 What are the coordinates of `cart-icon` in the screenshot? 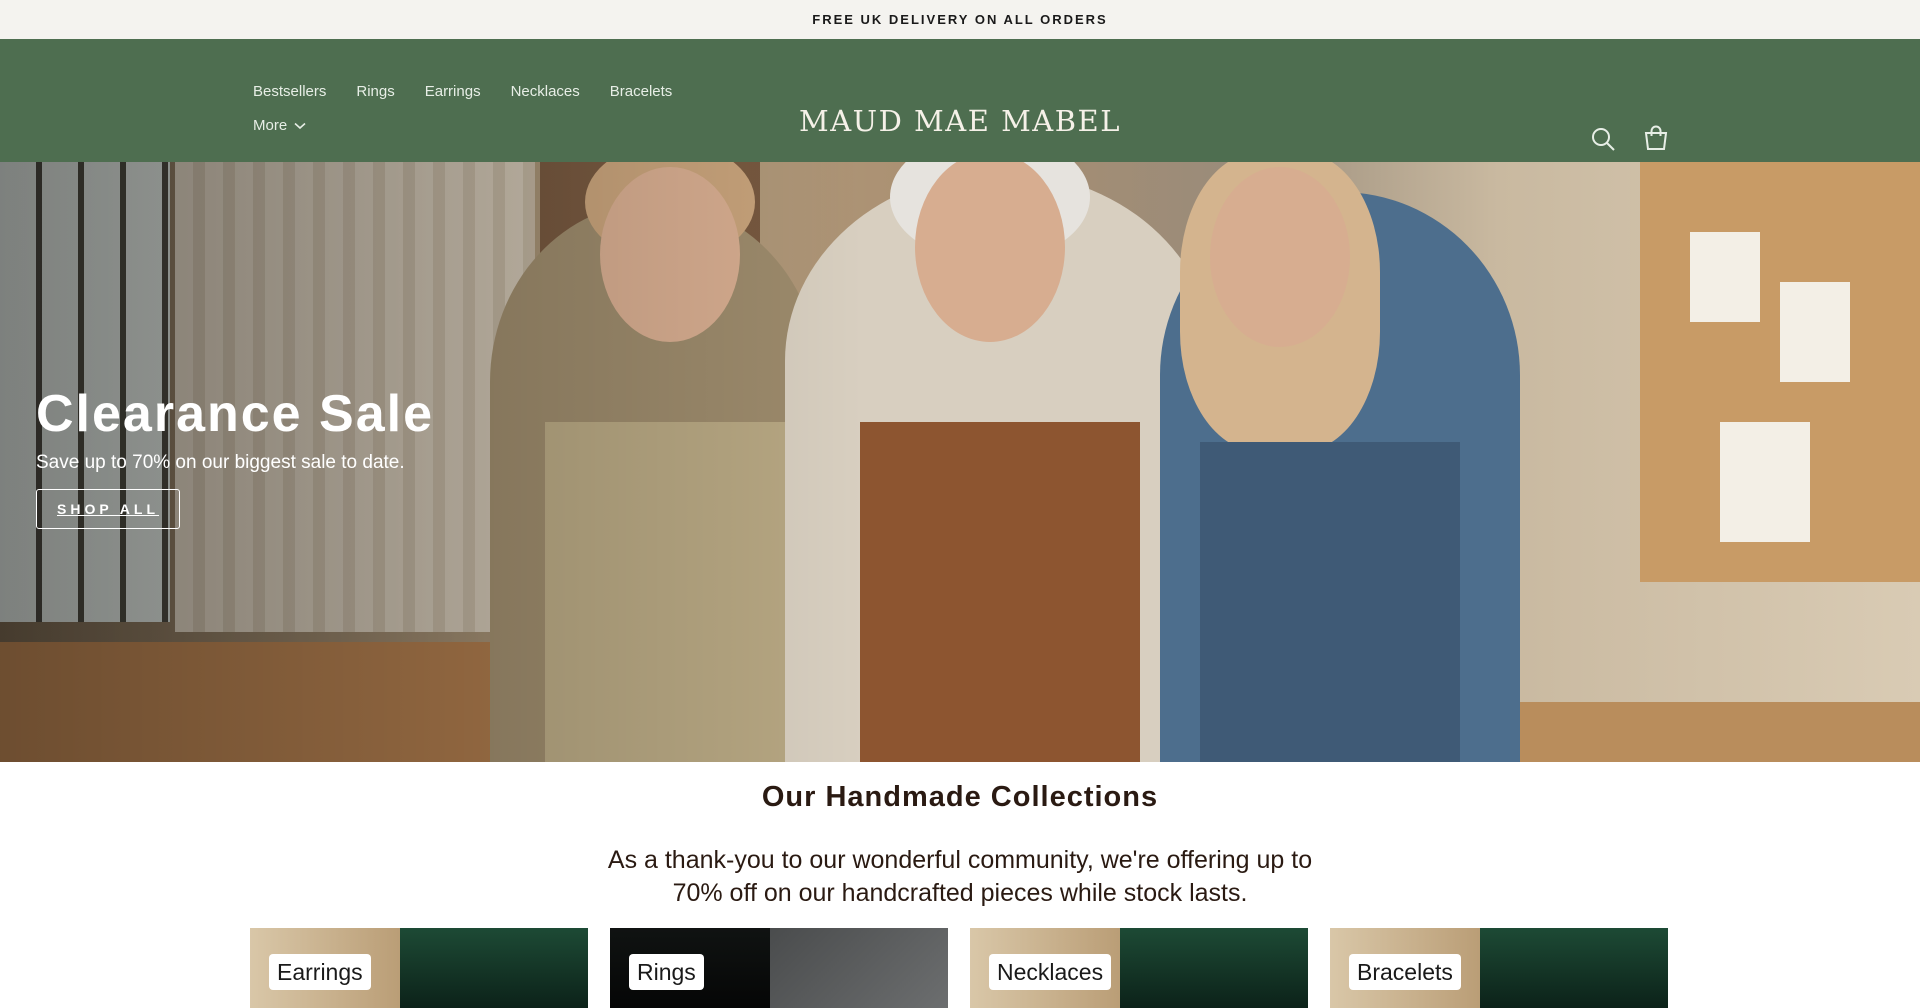 It's located at (1656, 137).